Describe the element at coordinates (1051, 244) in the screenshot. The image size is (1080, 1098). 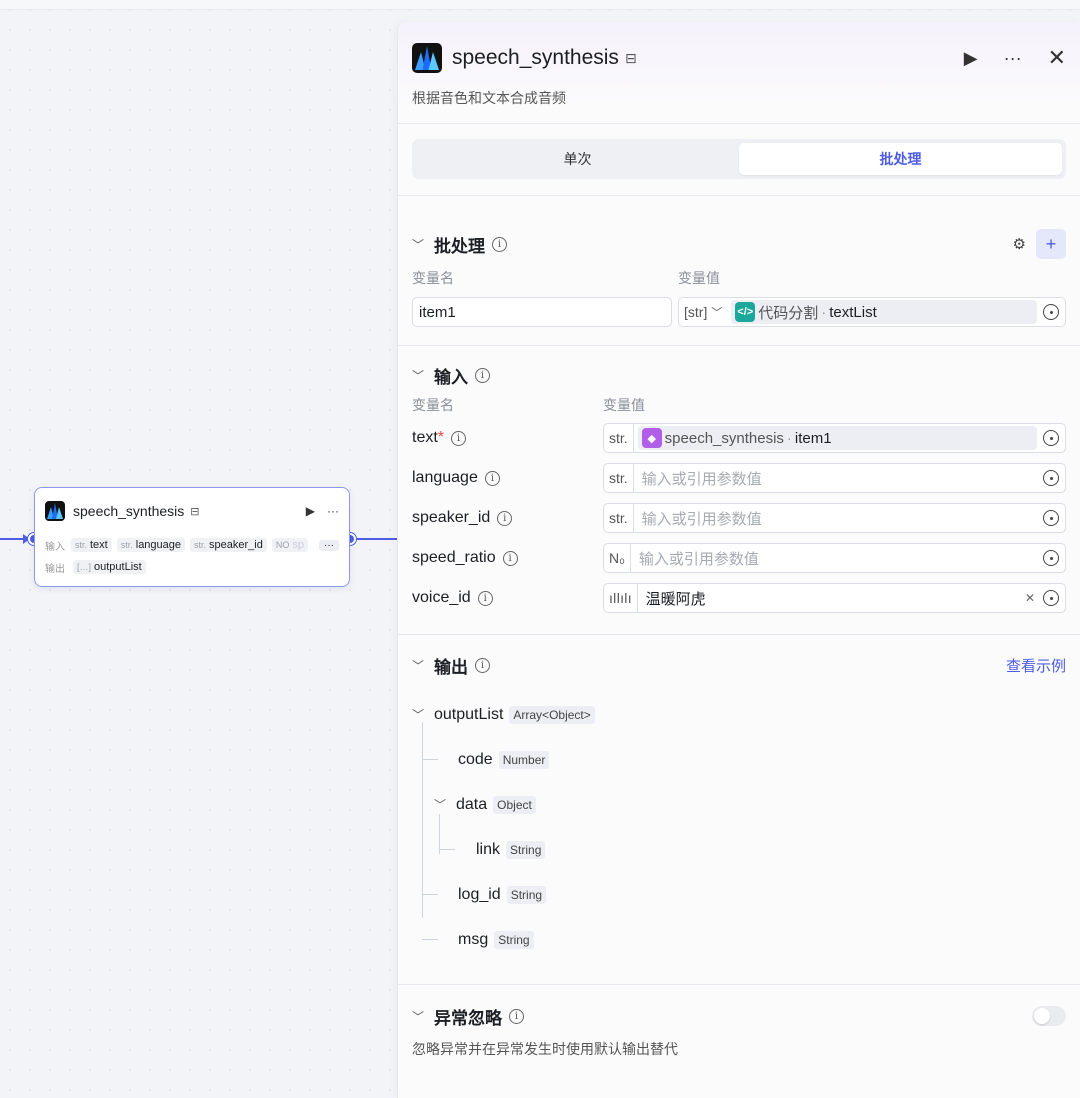
I see `add-batch-variable-button: +` at that location.